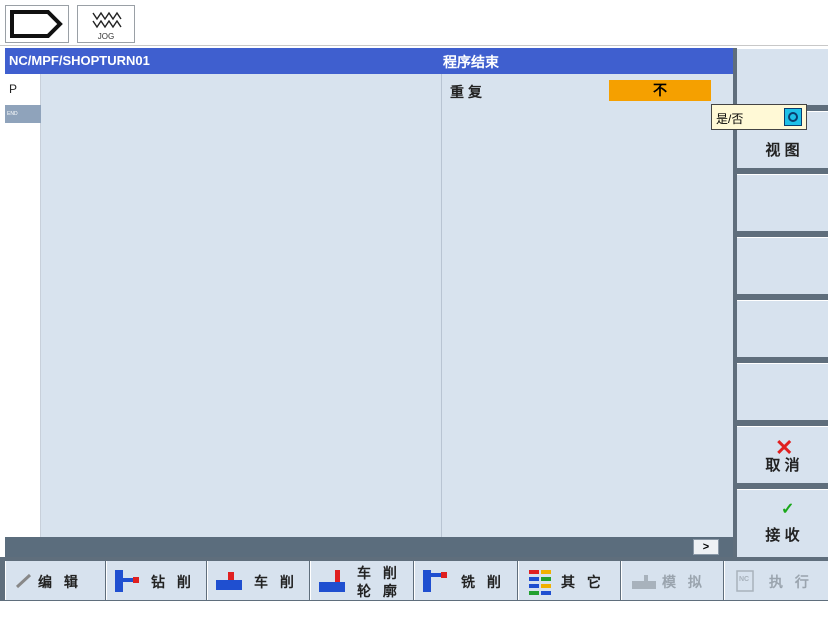 This screenshot has width=828, height=628. Describe the element at coordinates (379, 591) in the screenshot. I see `contour-turning-label-2: 轮 廓` at that location.